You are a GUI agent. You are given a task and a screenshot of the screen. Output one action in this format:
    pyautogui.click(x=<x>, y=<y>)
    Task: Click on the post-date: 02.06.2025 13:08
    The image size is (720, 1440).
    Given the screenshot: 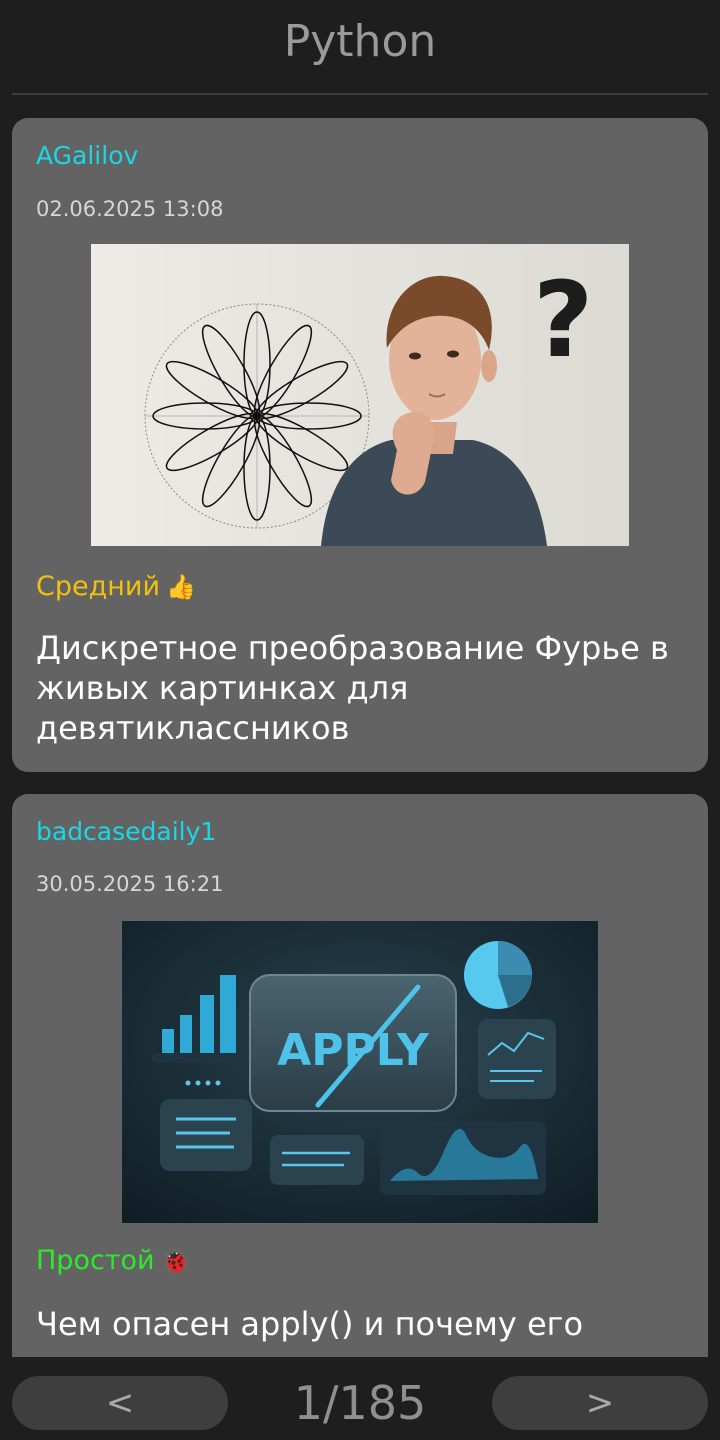 What is the action you would take?
    pyautogui.click(x=130, y=209)
    